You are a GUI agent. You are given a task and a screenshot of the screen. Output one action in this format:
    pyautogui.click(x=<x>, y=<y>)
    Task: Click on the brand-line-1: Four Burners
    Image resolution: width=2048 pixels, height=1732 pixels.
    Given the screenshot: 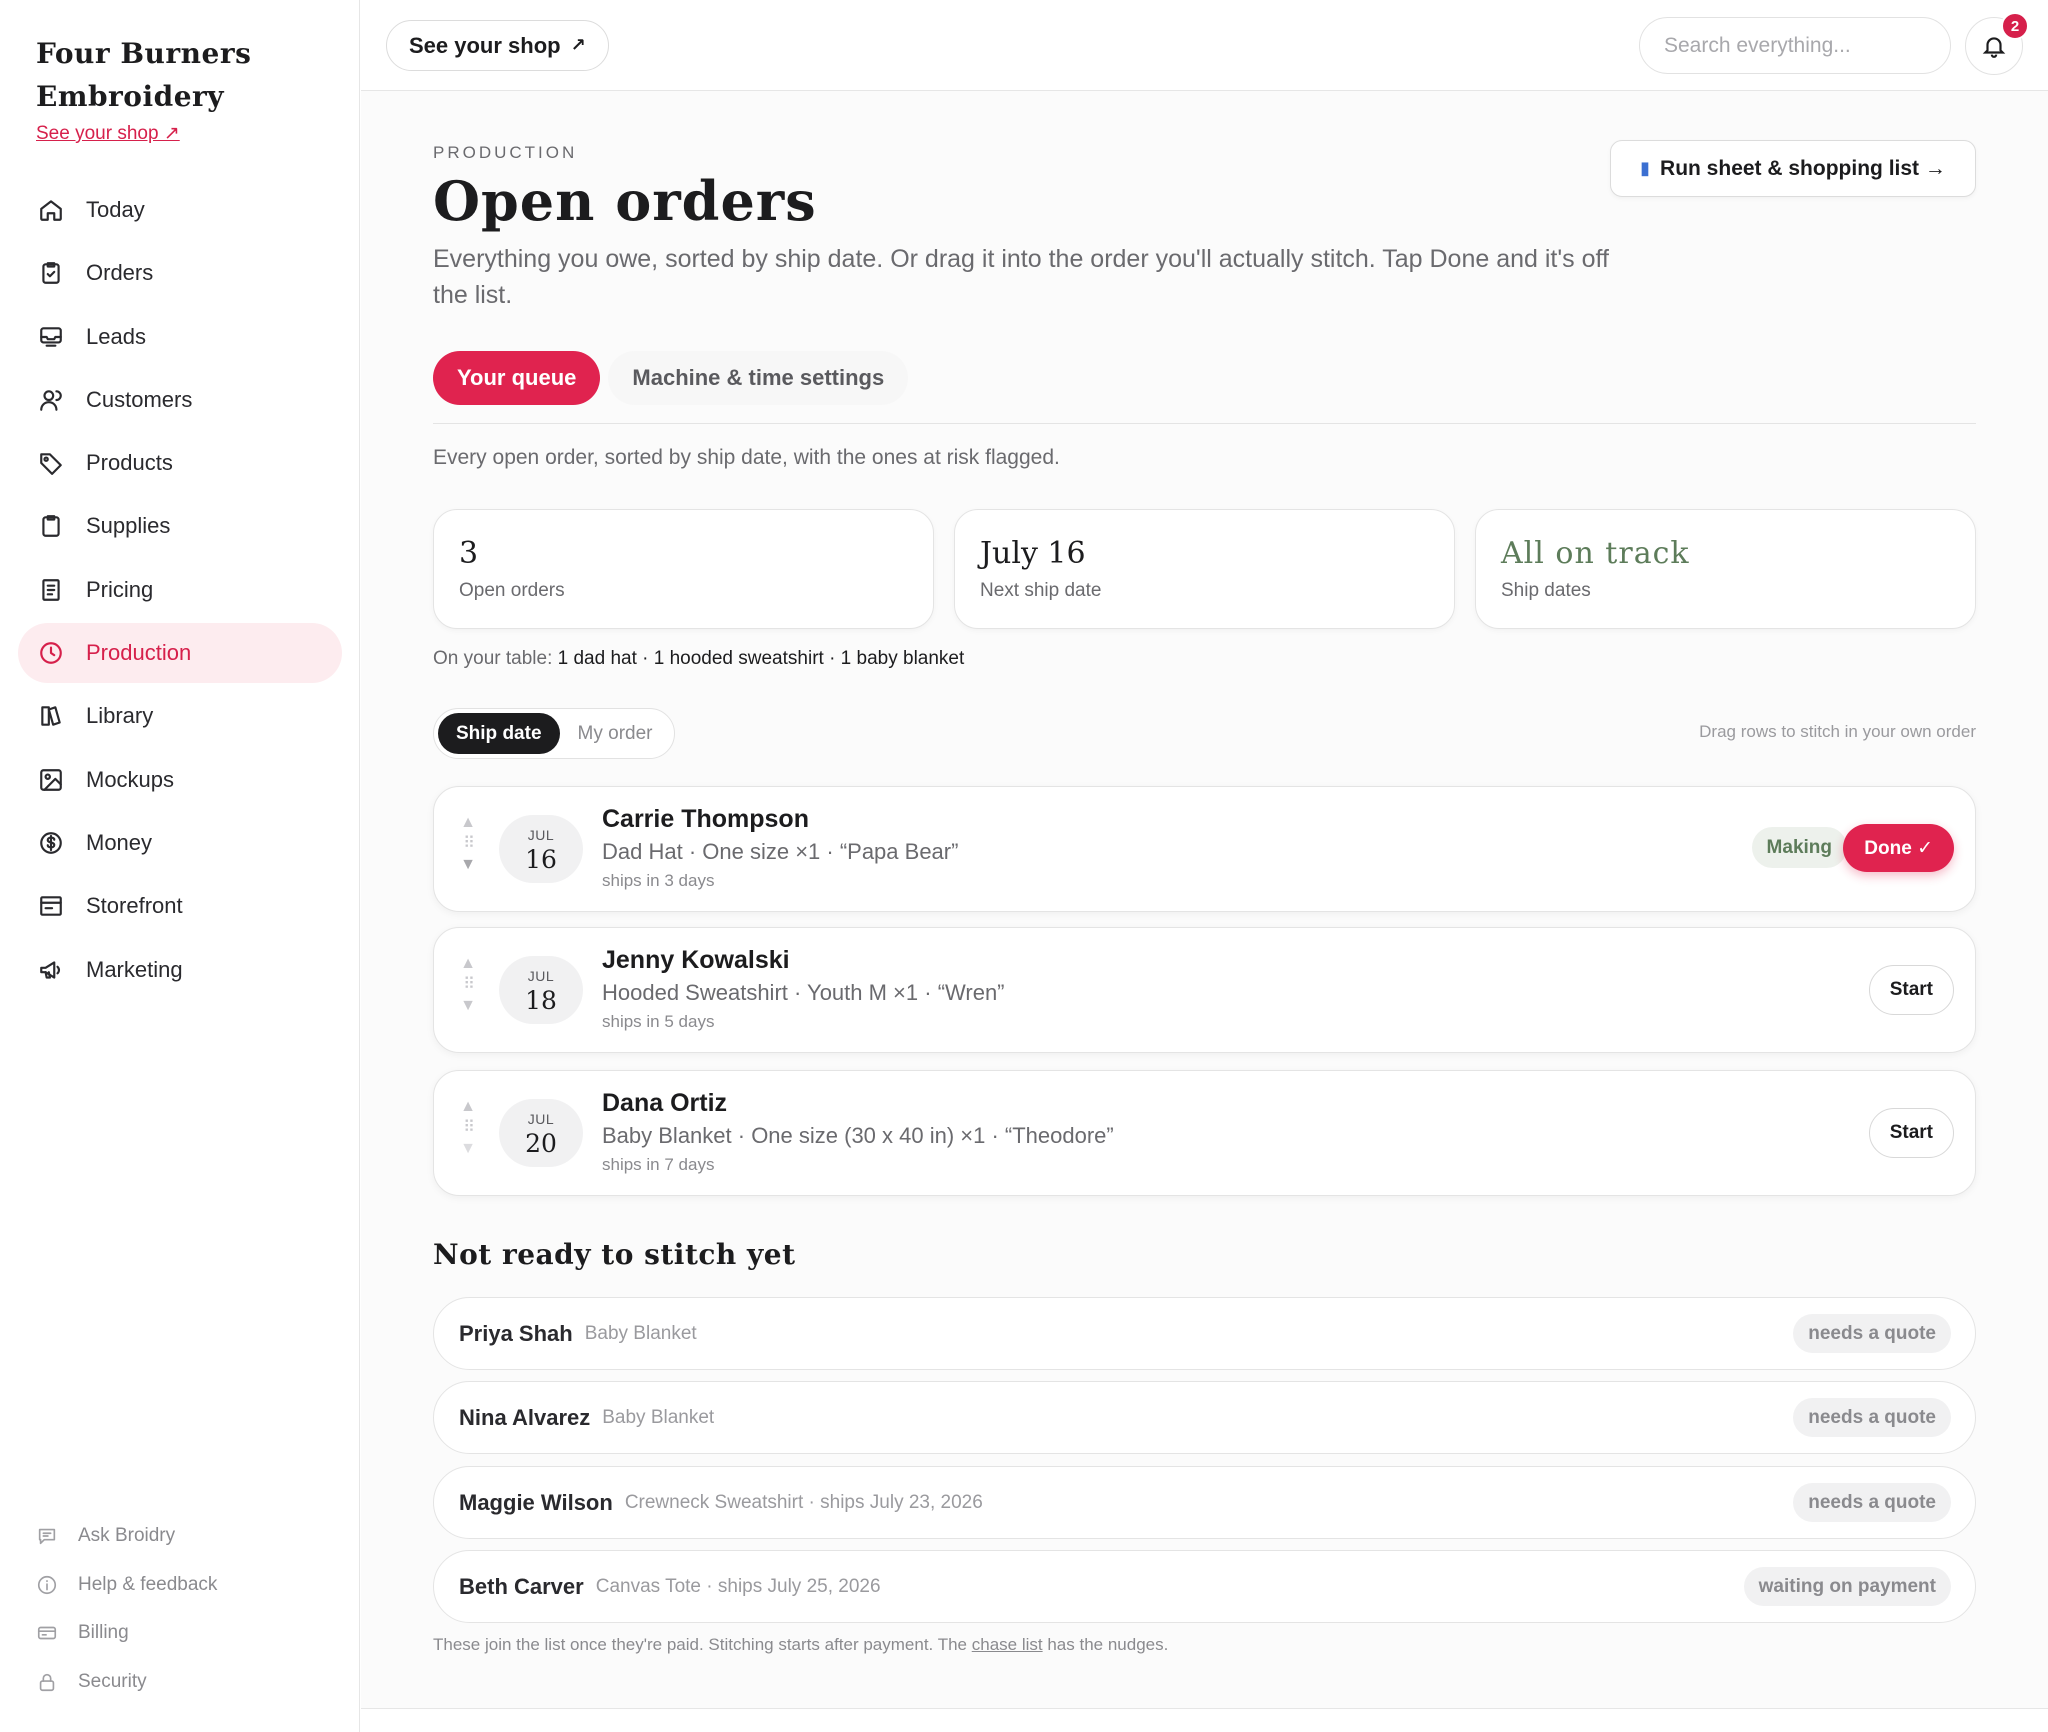 What is the action you would take?
    pyautogui.click(x=144, y=53)
    